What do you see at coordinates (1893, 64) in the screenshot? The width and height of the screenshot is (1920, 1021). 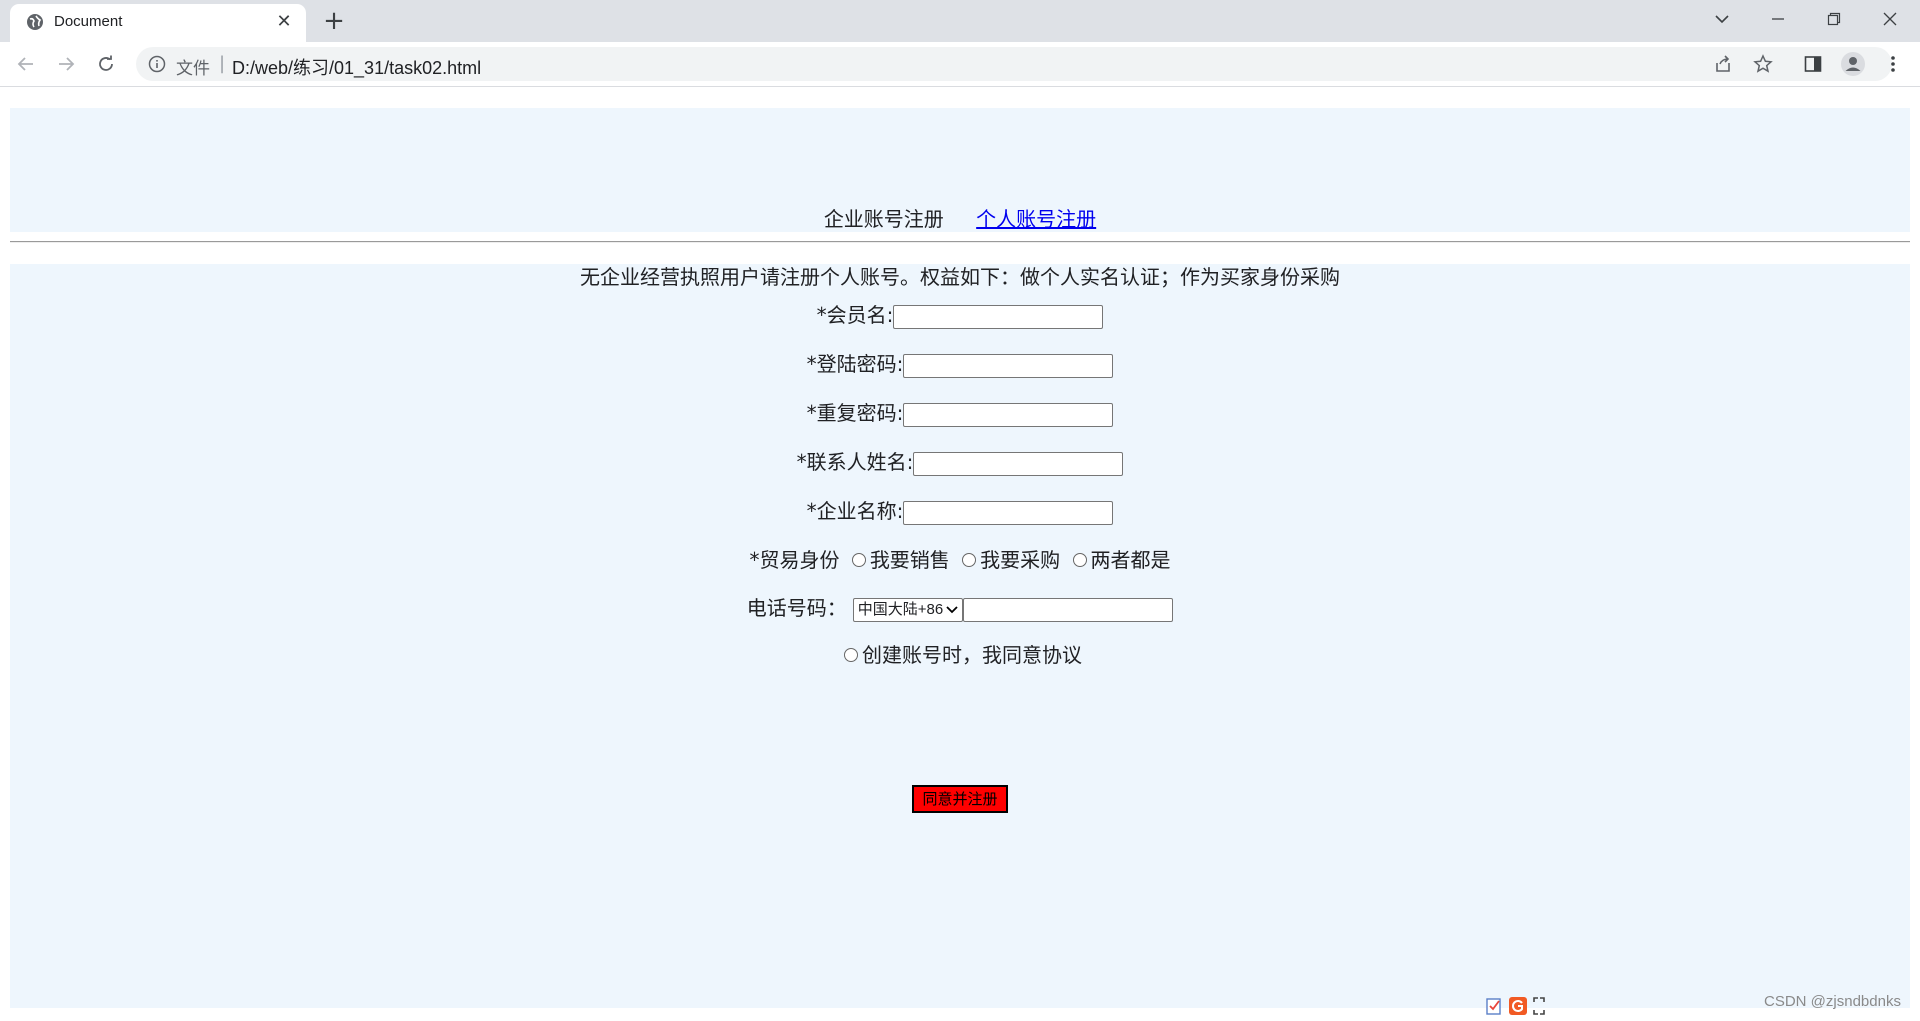 I see `menu-kebab-icon` at bounding box center [1893, 64].